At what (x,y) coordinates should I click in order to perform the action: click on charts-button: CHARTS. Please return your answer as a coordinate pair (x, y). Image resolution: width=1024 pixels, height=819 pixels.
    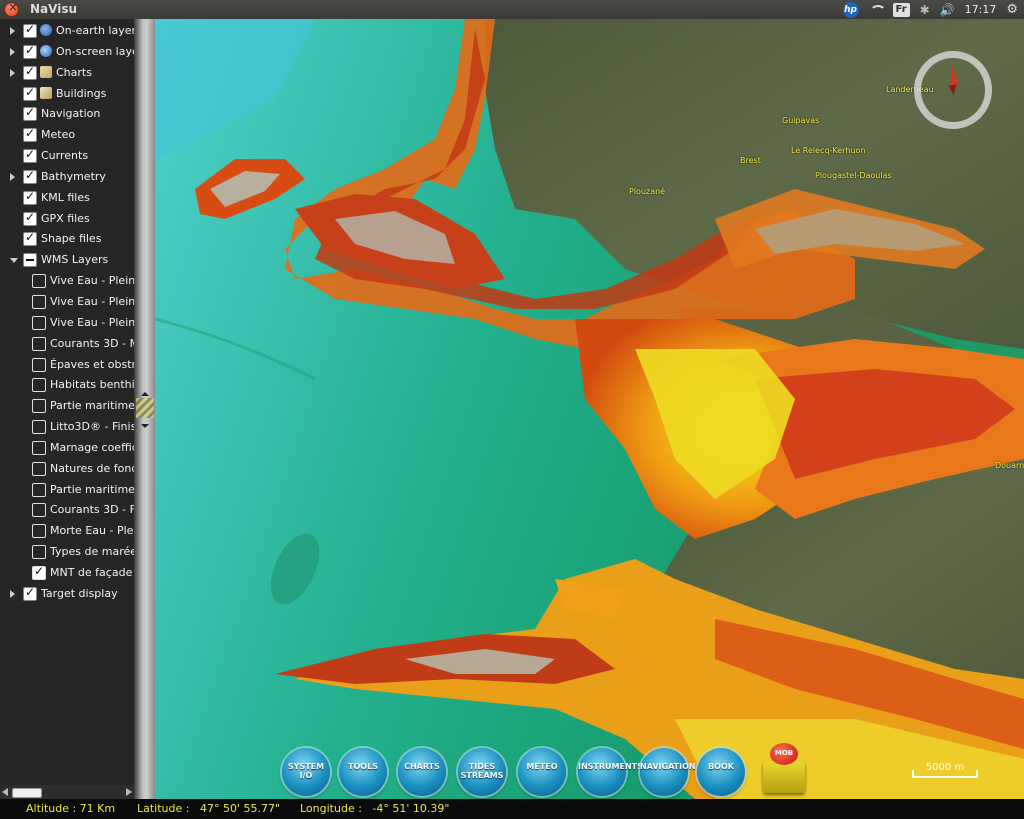
    Looking at the image, I should click on (422, 772).